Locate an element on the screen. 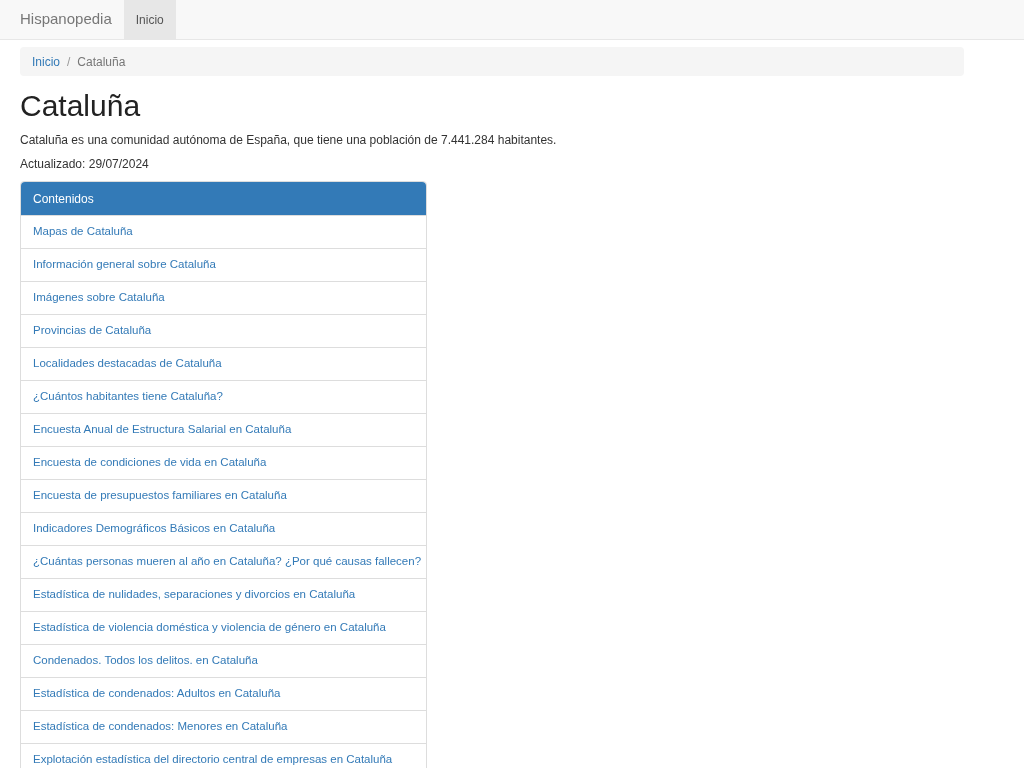 The width and height of the screenshot is (1024, 768). contents-link: Provincias de Cataluña is located at coordinates (223, 330).